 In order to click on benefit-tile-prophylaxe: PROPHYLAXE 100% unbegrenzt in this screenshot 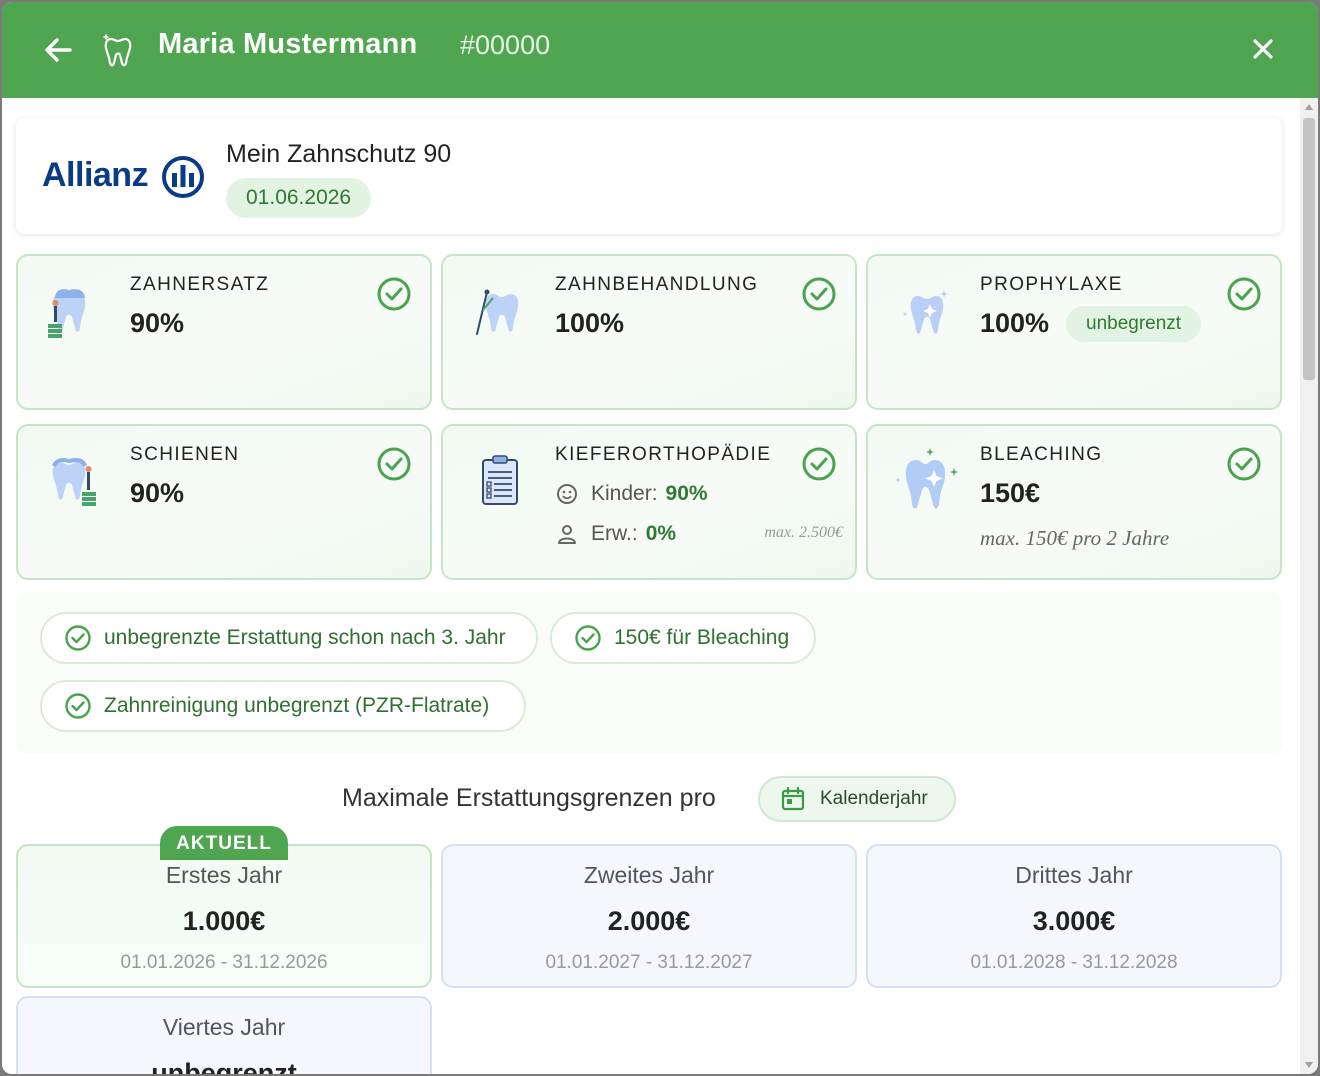, I will do `click(1074, 332)`.